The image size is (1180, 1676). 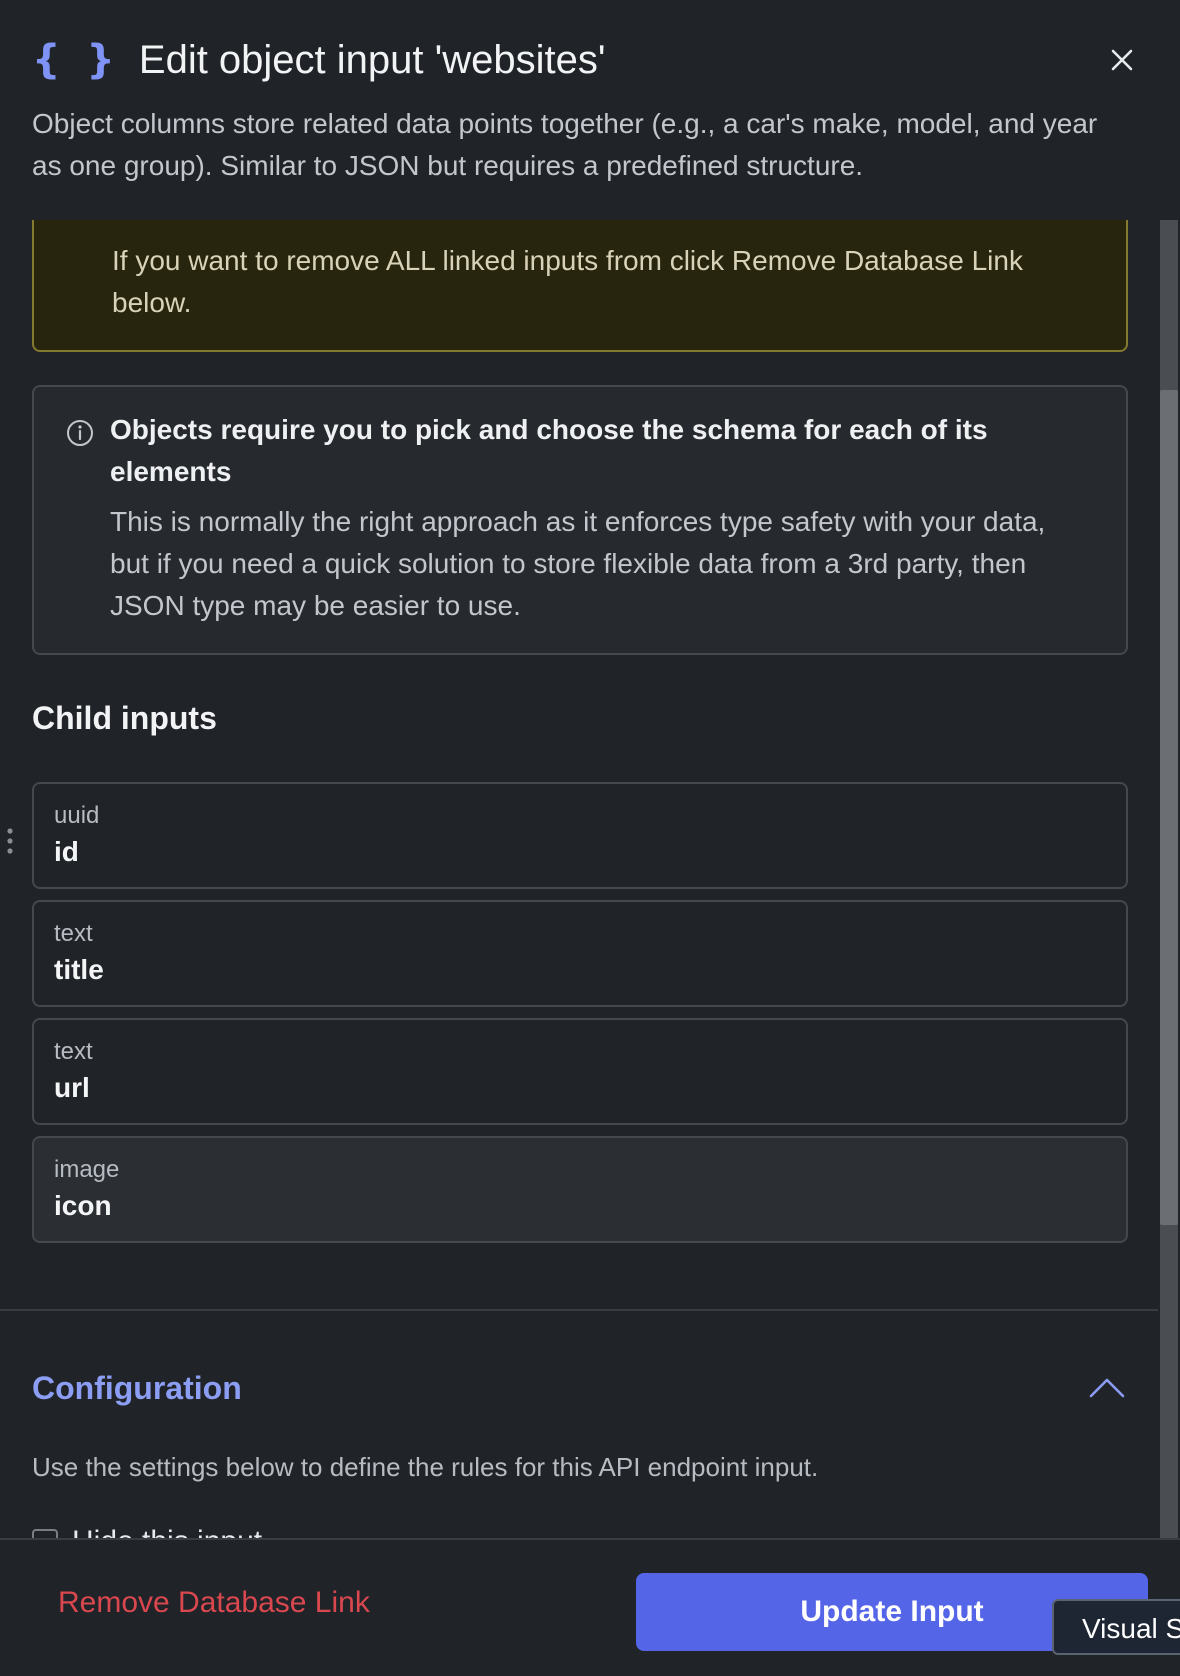 What do you see at coordinates (1122, 60) in the screenshot?
I see `close-icon` at bounding box center [1122, 60].